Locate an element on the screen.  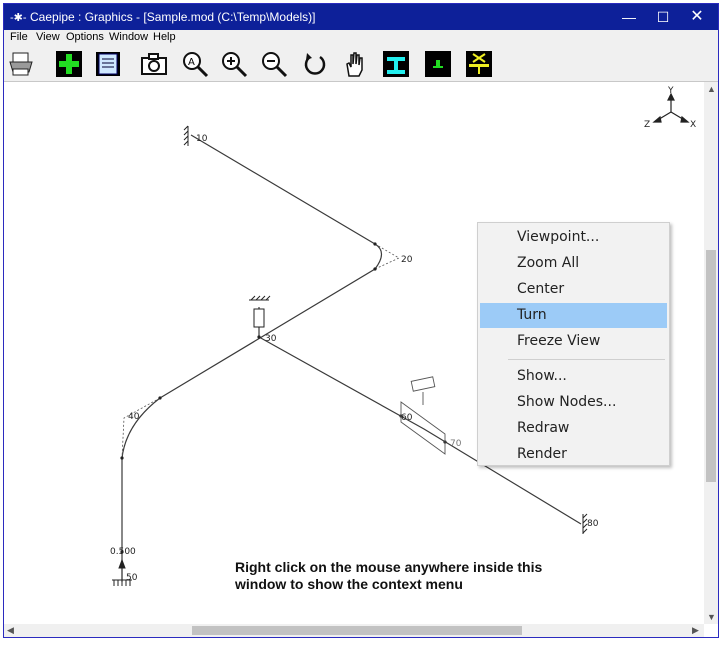
maximize-button: ☐ is located at coordinates (663, 17).